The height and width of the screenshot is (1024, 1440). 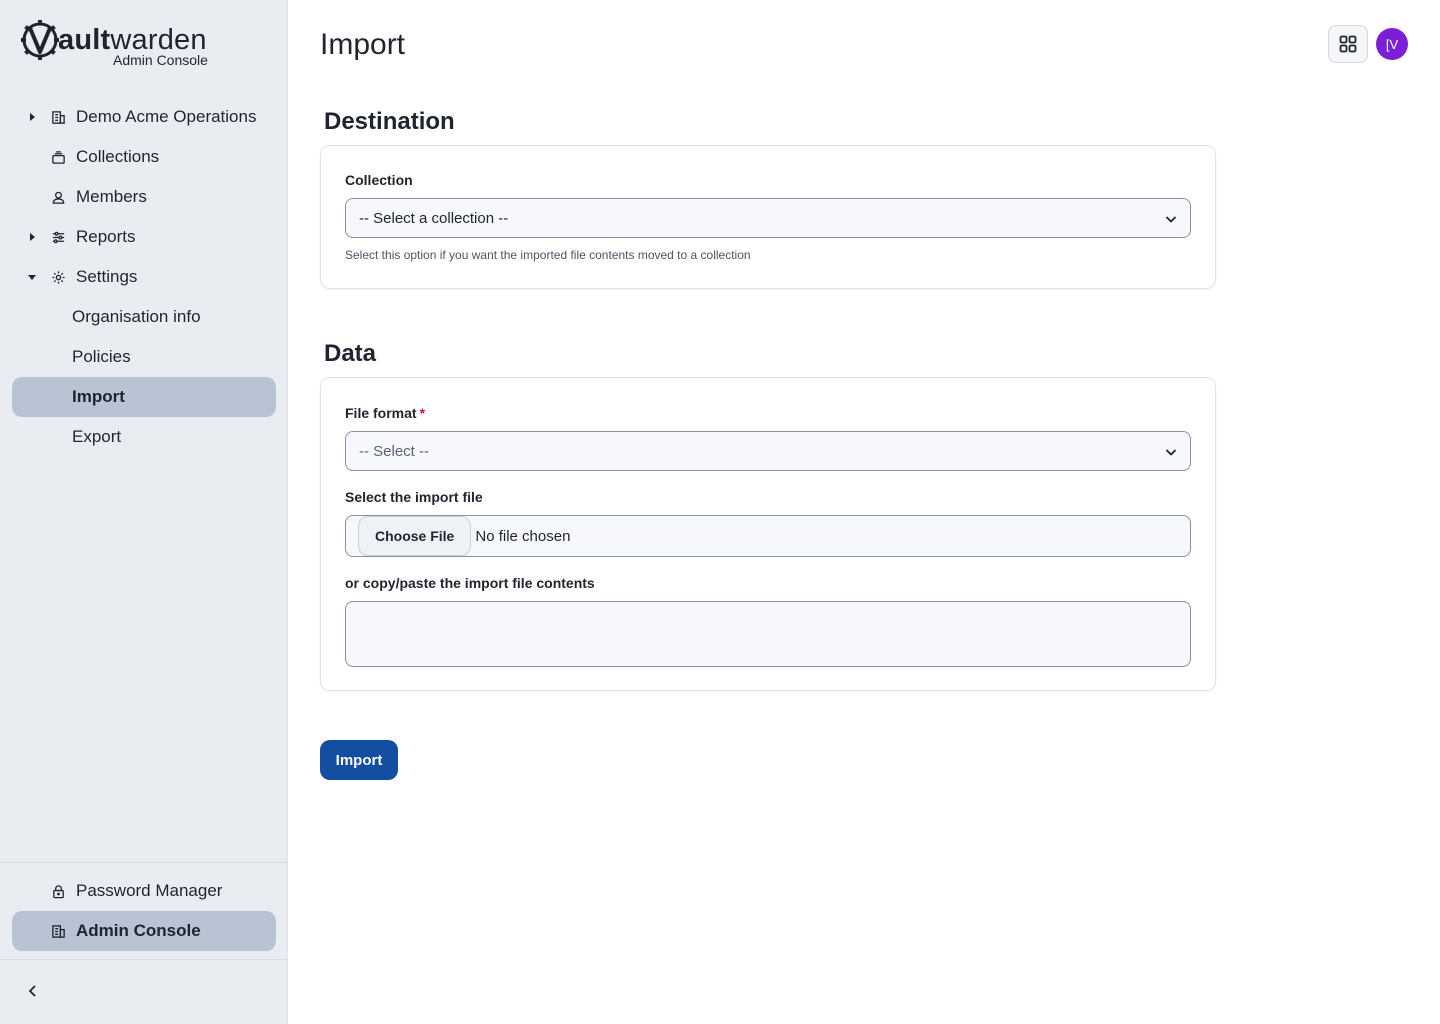 I want to click on grid-icon, so click(x=1348, y=44).